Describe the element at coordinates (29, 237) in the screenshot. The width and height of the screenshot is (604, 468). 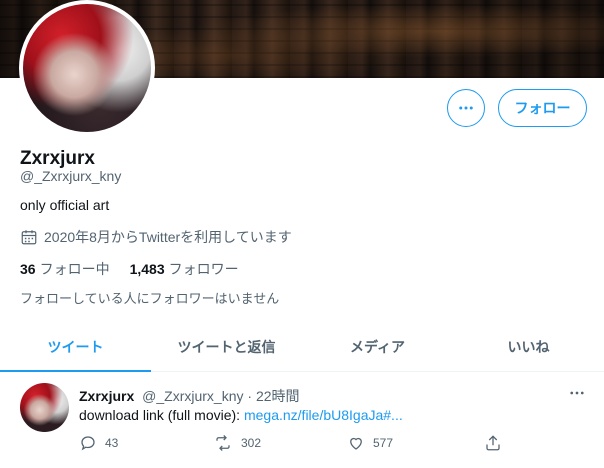
I see `calendar-icon` at that location.